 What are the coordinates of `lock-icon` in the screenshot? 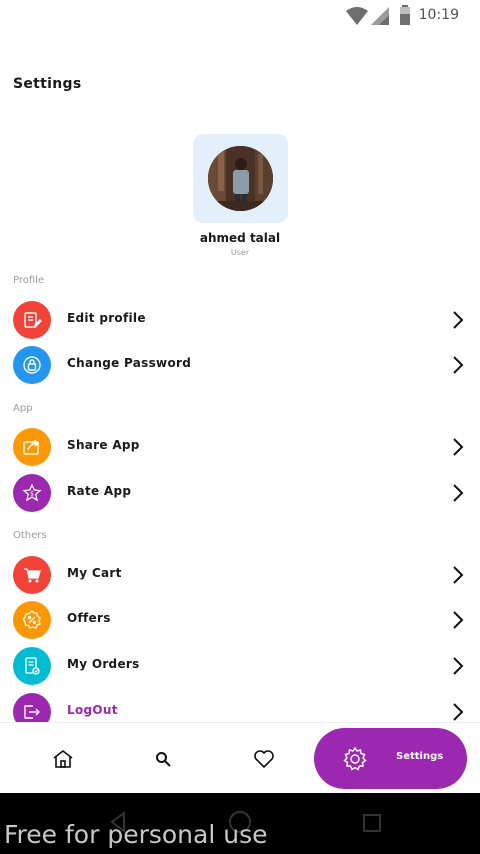 It's located at (32, 365).